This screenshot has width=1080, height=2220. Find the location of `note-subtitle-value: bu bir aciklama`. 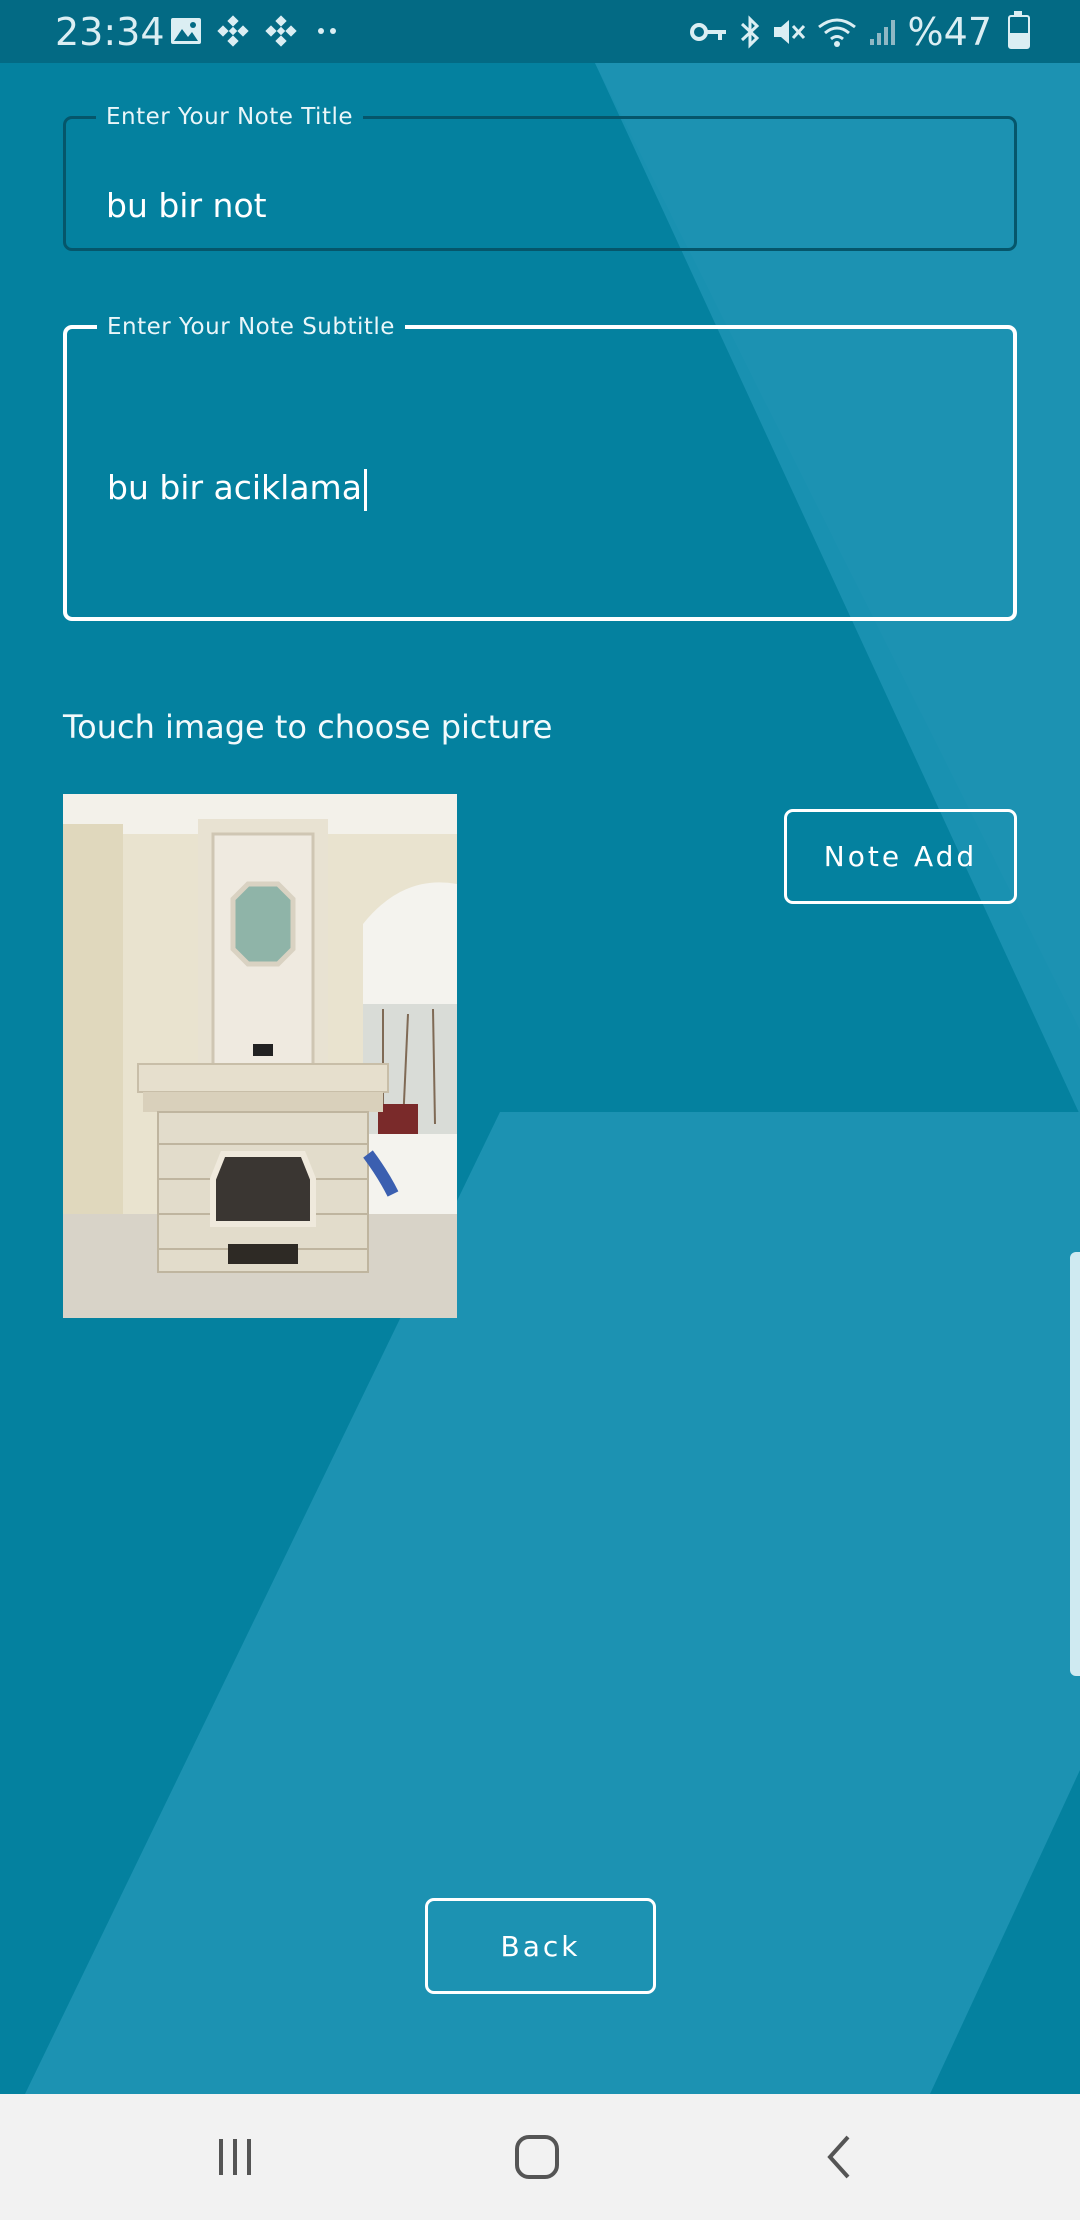

note-subtitle-value: bu bir aciklama is located at coordinates (234, 487).